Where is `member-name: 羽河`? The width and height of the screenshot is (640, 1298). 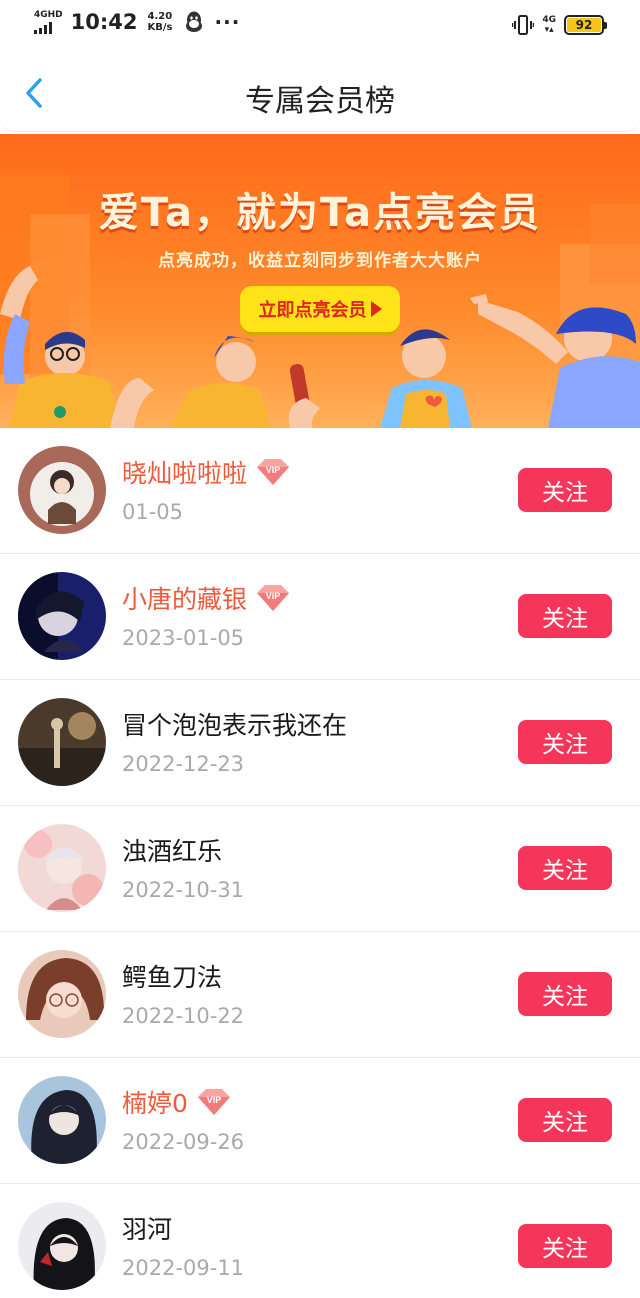
member-name: 羽河 is located at coordinates (147, 1228).